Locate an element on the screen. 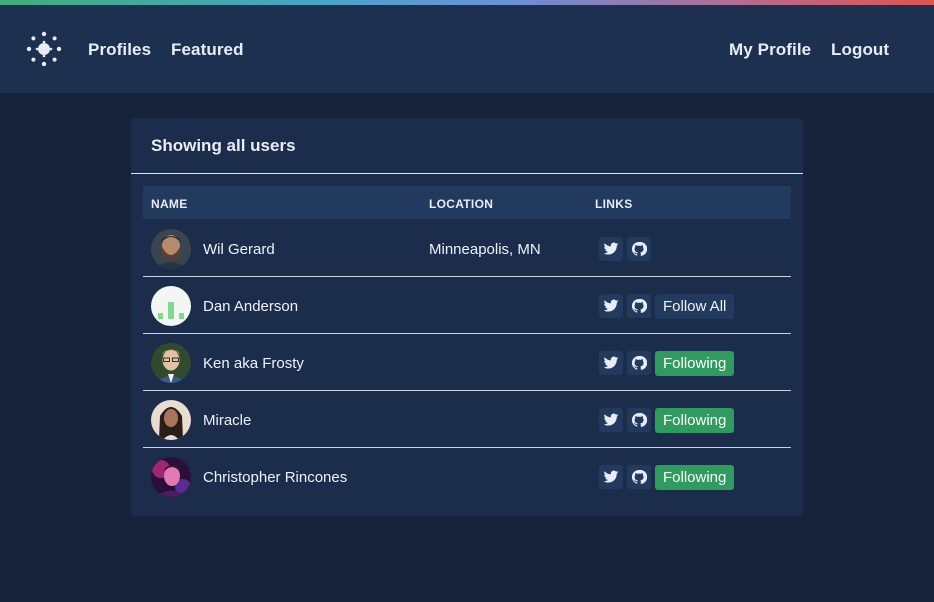  follow-all-button: Follow All is located at coordinates (695, 306).